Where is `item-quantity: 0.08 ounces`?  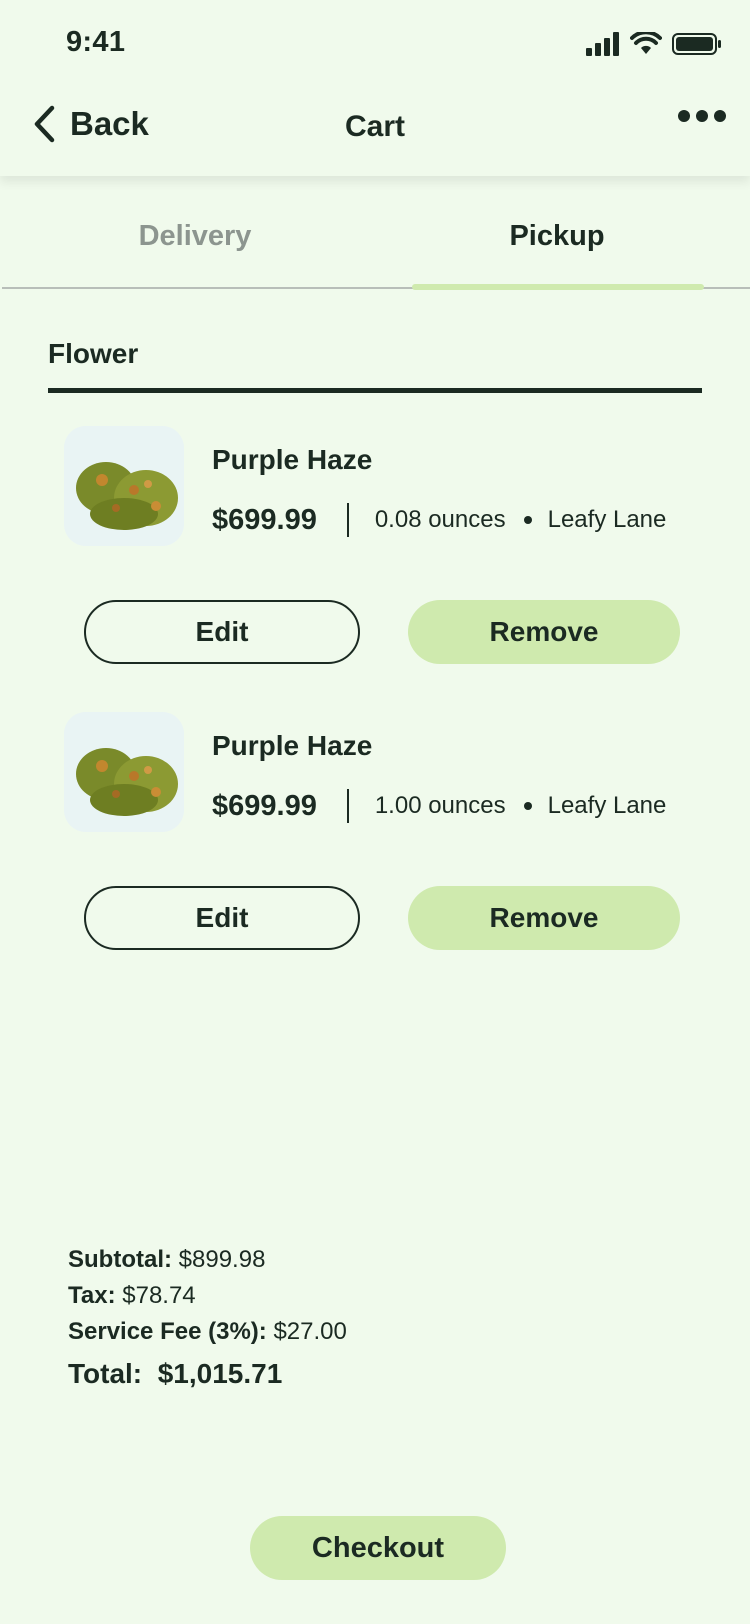 item-quantity: 0.08 ounces is located at coordinates (440, 519).